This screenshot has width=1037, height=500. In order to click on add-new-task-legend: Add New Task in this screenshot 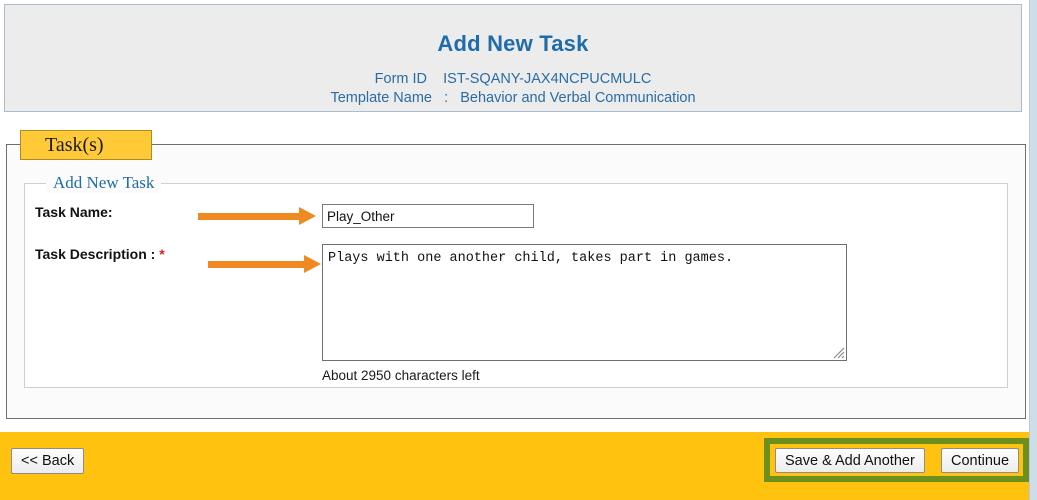, I will do `click(104, 183)`.